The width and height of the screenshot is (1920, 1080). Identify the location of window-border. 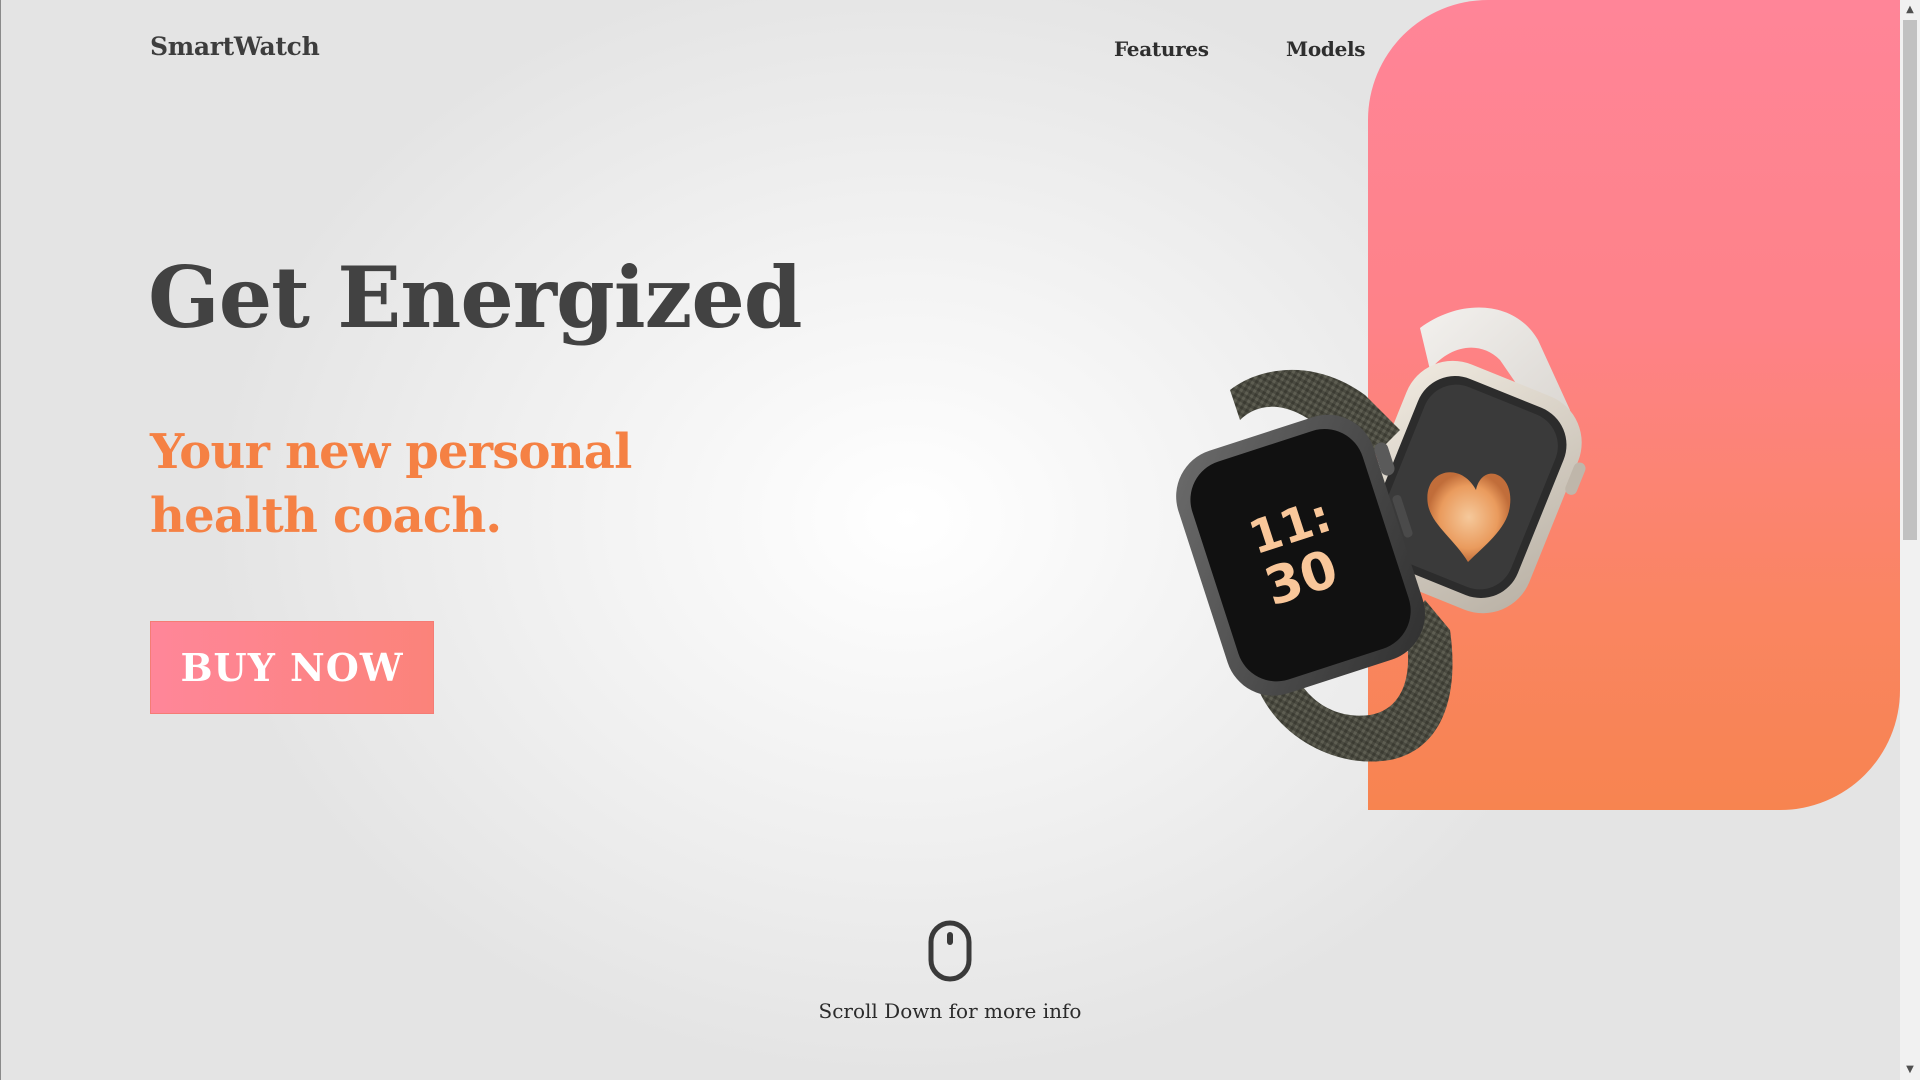
(0, 540).